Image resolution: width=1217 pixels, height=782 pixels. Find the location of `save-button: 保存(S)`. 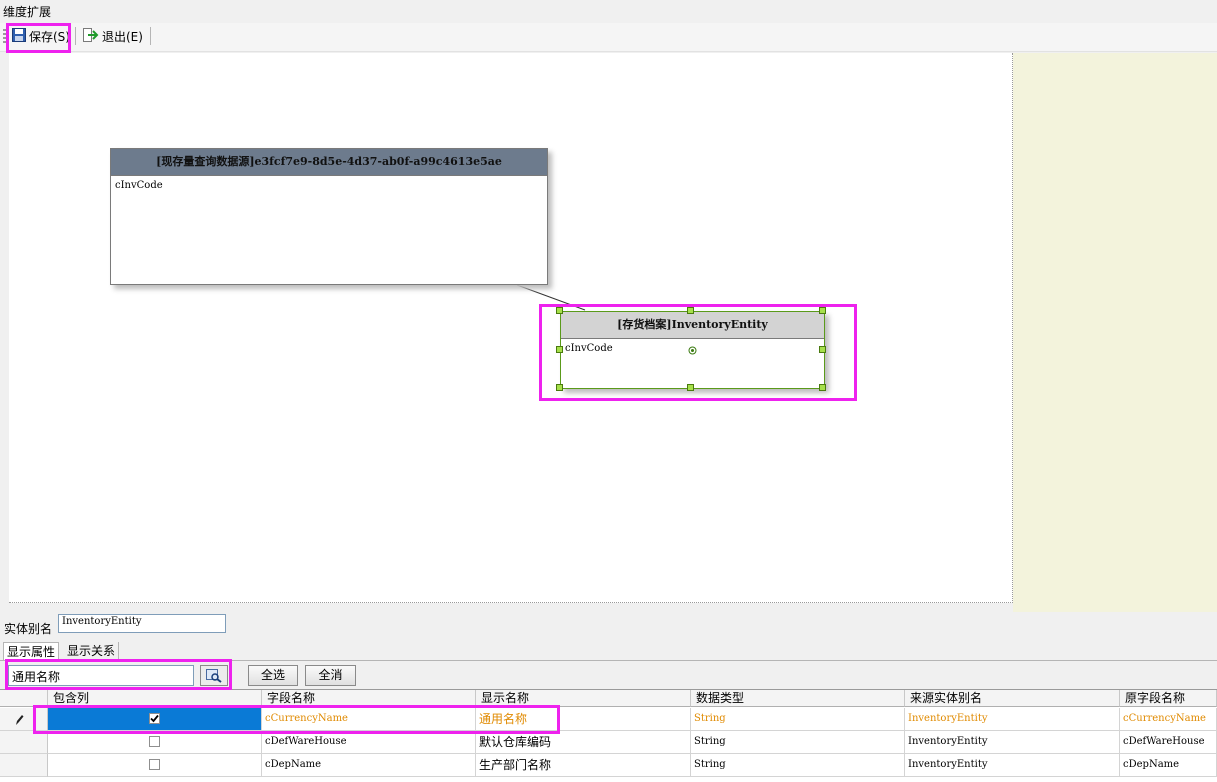

save-button: 保存(S) is located at coordinates (41, 36).